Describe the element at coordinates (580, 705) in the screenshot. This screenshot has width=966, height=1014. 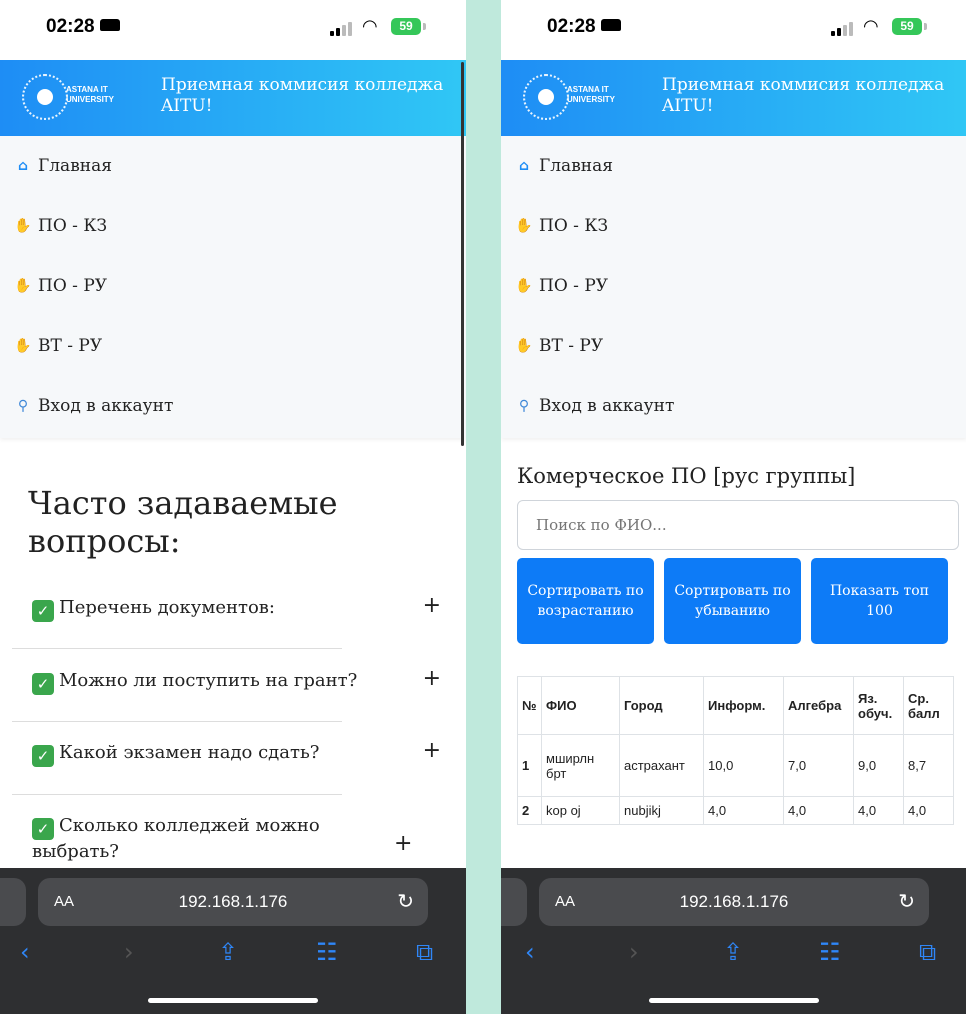
I see `column-header: ФИО` at that location.